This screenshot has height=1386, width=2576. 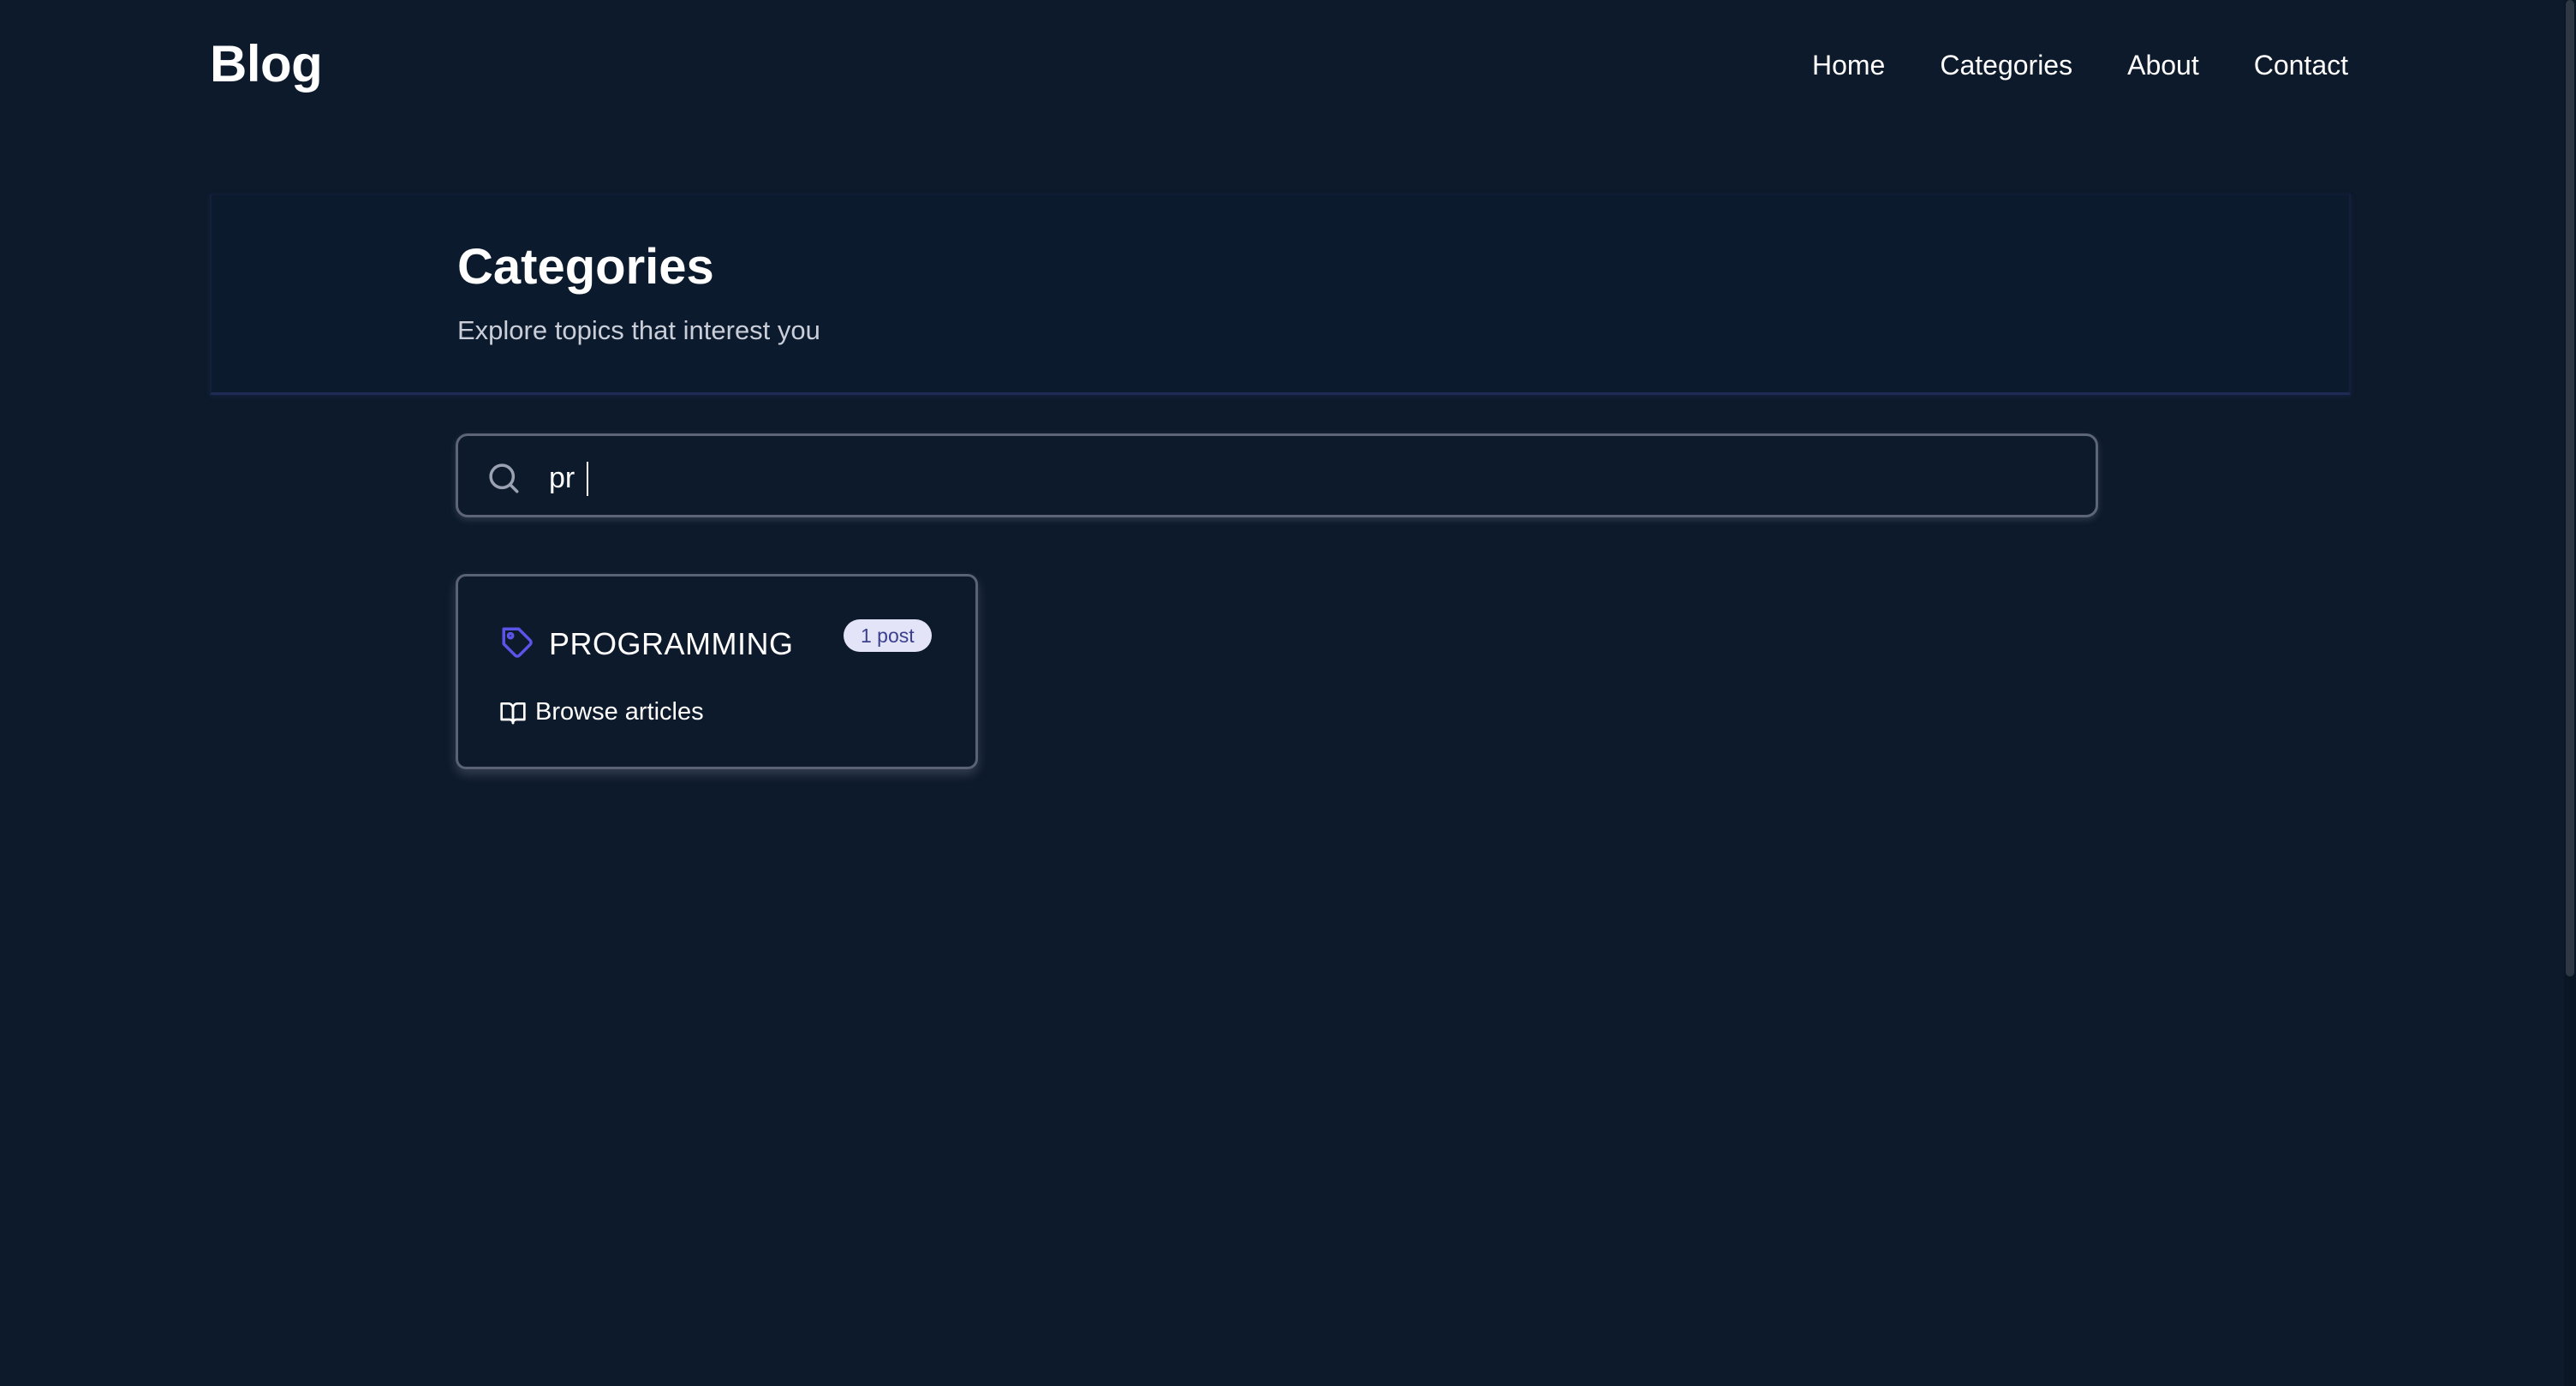 I want to click on page-subtitle: Explore topics that interest you, so click(x=638, y=330).